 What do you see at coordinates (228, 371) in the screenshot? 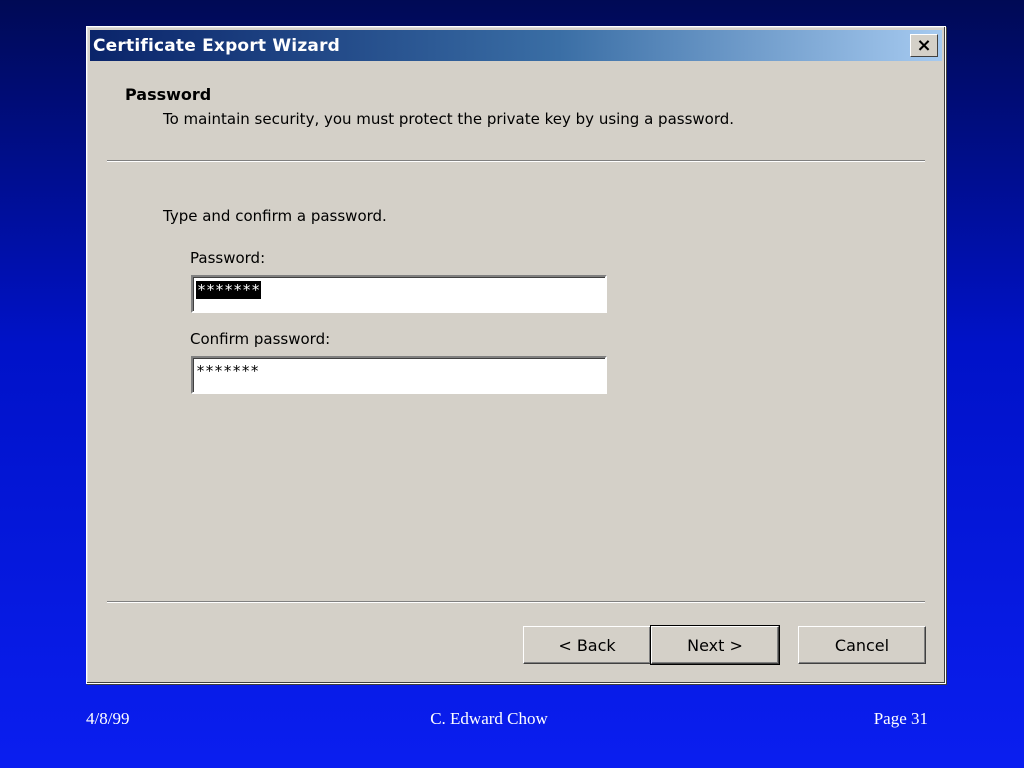
I see `confirm-password-value: *******` at bounding box center [228, 371].